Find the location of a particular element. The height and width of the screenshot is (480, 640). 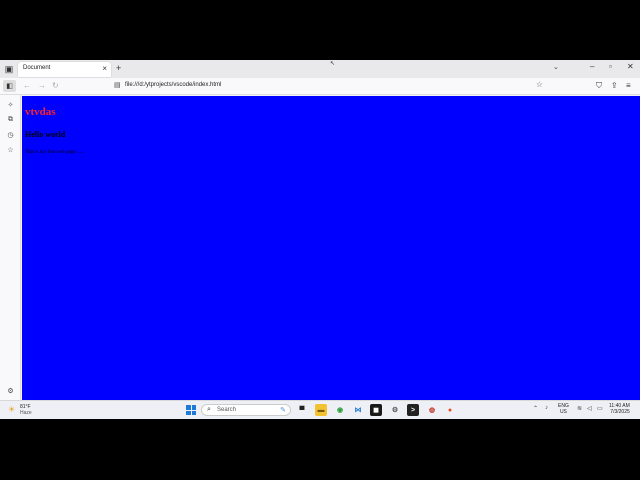

microphone-icon: ♪ is located at coordinates (546, 408).